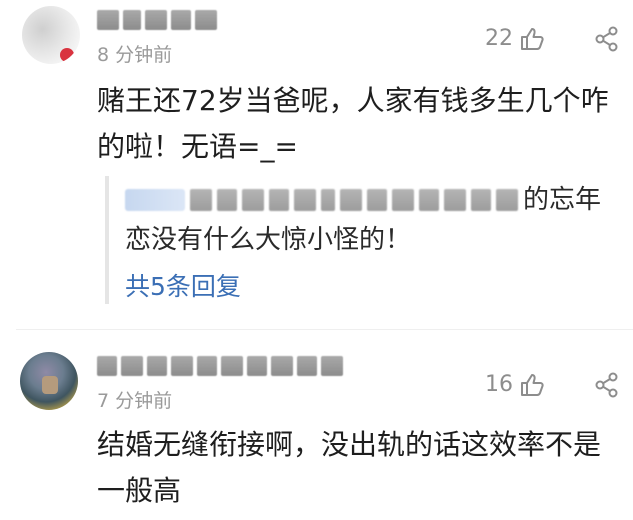  What do you see at coordinates (135, 401) in the screenshot?
I see `comment-time: 7 分钟前` at bounding box center [135, 401].